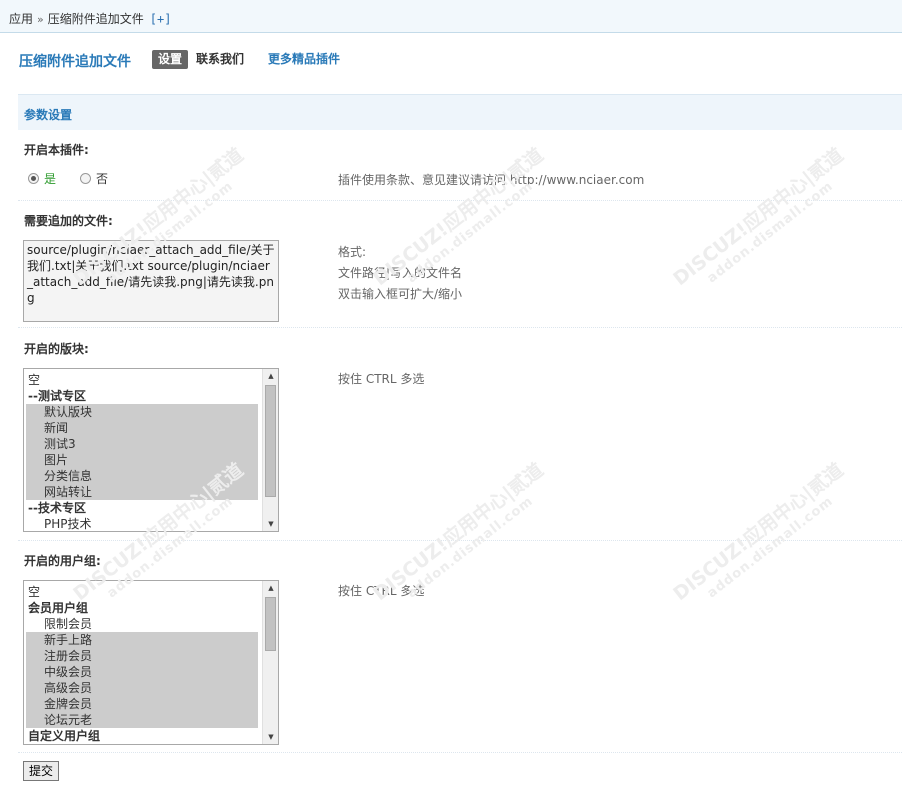 The image size is (902, 788). I want to click on list-option: 新手上路, so click(142, 640).